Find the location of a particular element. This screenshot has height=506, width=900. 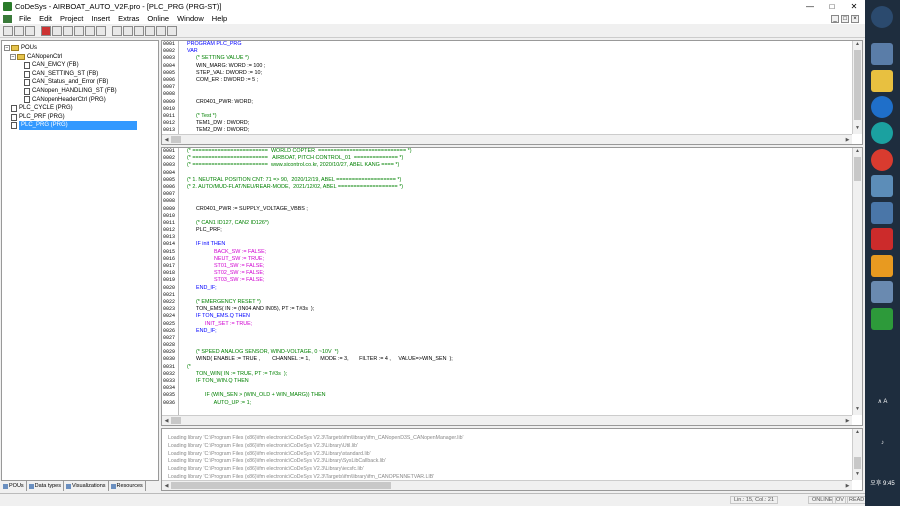

tree-node-pou-selected: PLC_PRG (PRG) is located at coordinates (80, 125).